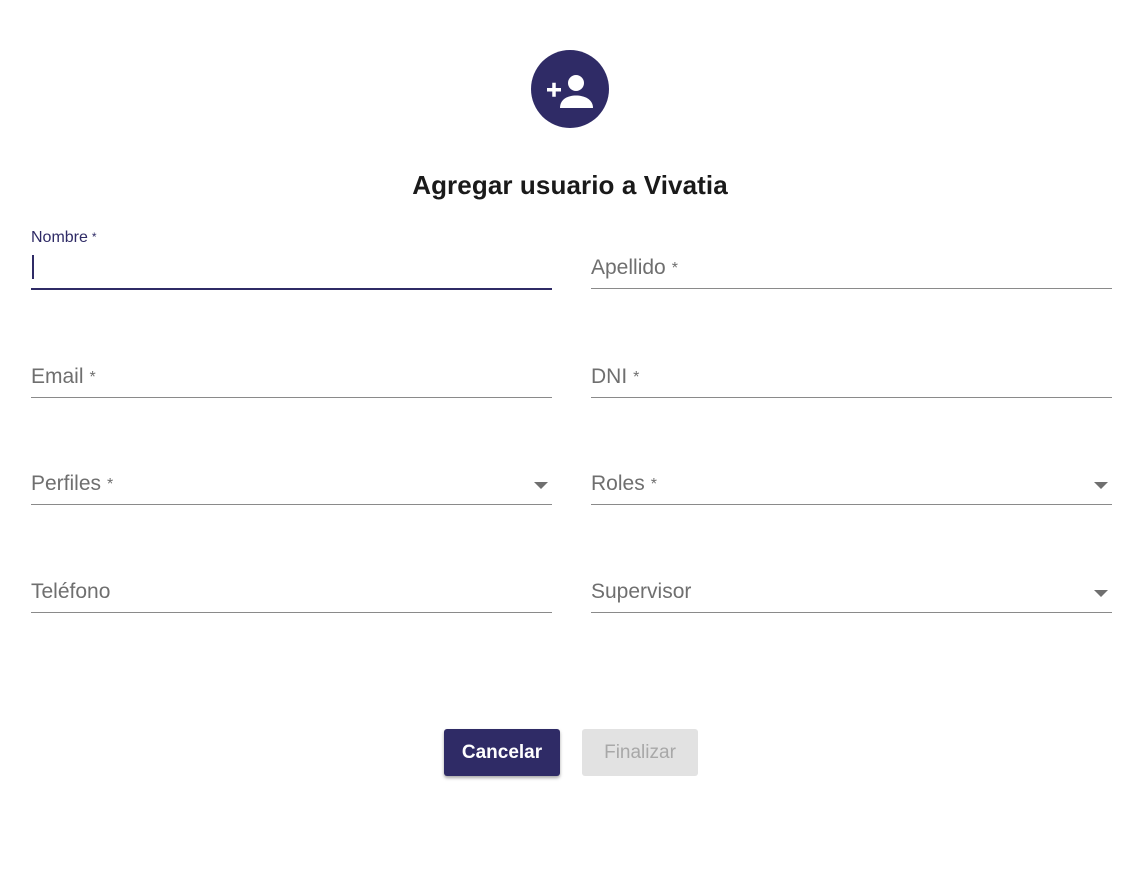  What do you see at coordinates (66, 483) in the screenshot?
I see `perfiles-label-text: Perfiles` at bounding box center [66, 483].